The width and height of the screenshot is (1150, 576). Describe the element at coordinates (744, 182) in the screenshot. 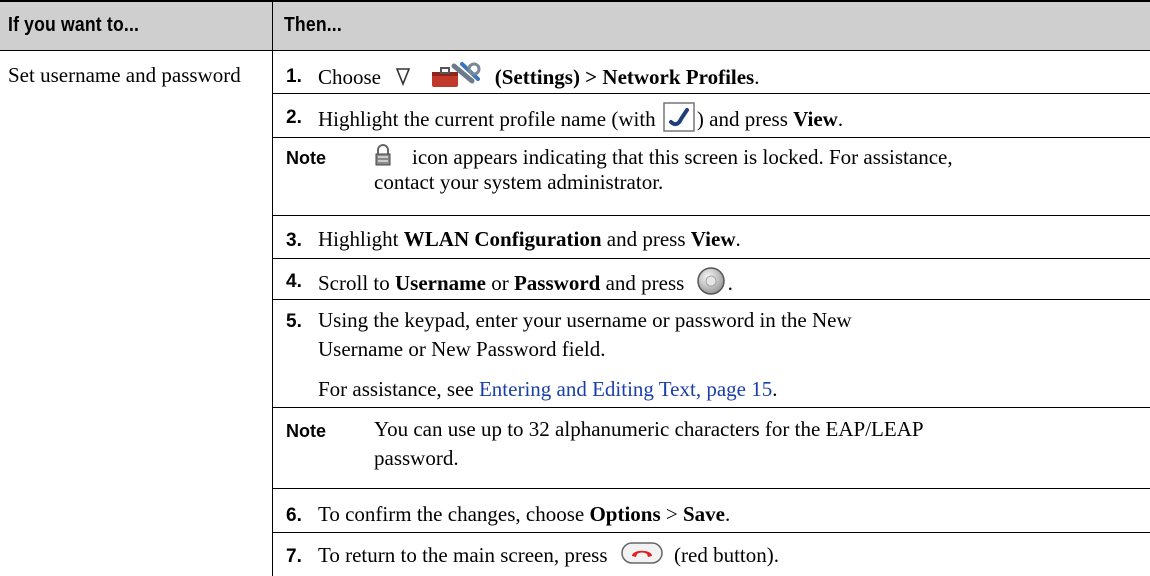

I see `note-1-text-cont: contact your system administrator.` at that location.